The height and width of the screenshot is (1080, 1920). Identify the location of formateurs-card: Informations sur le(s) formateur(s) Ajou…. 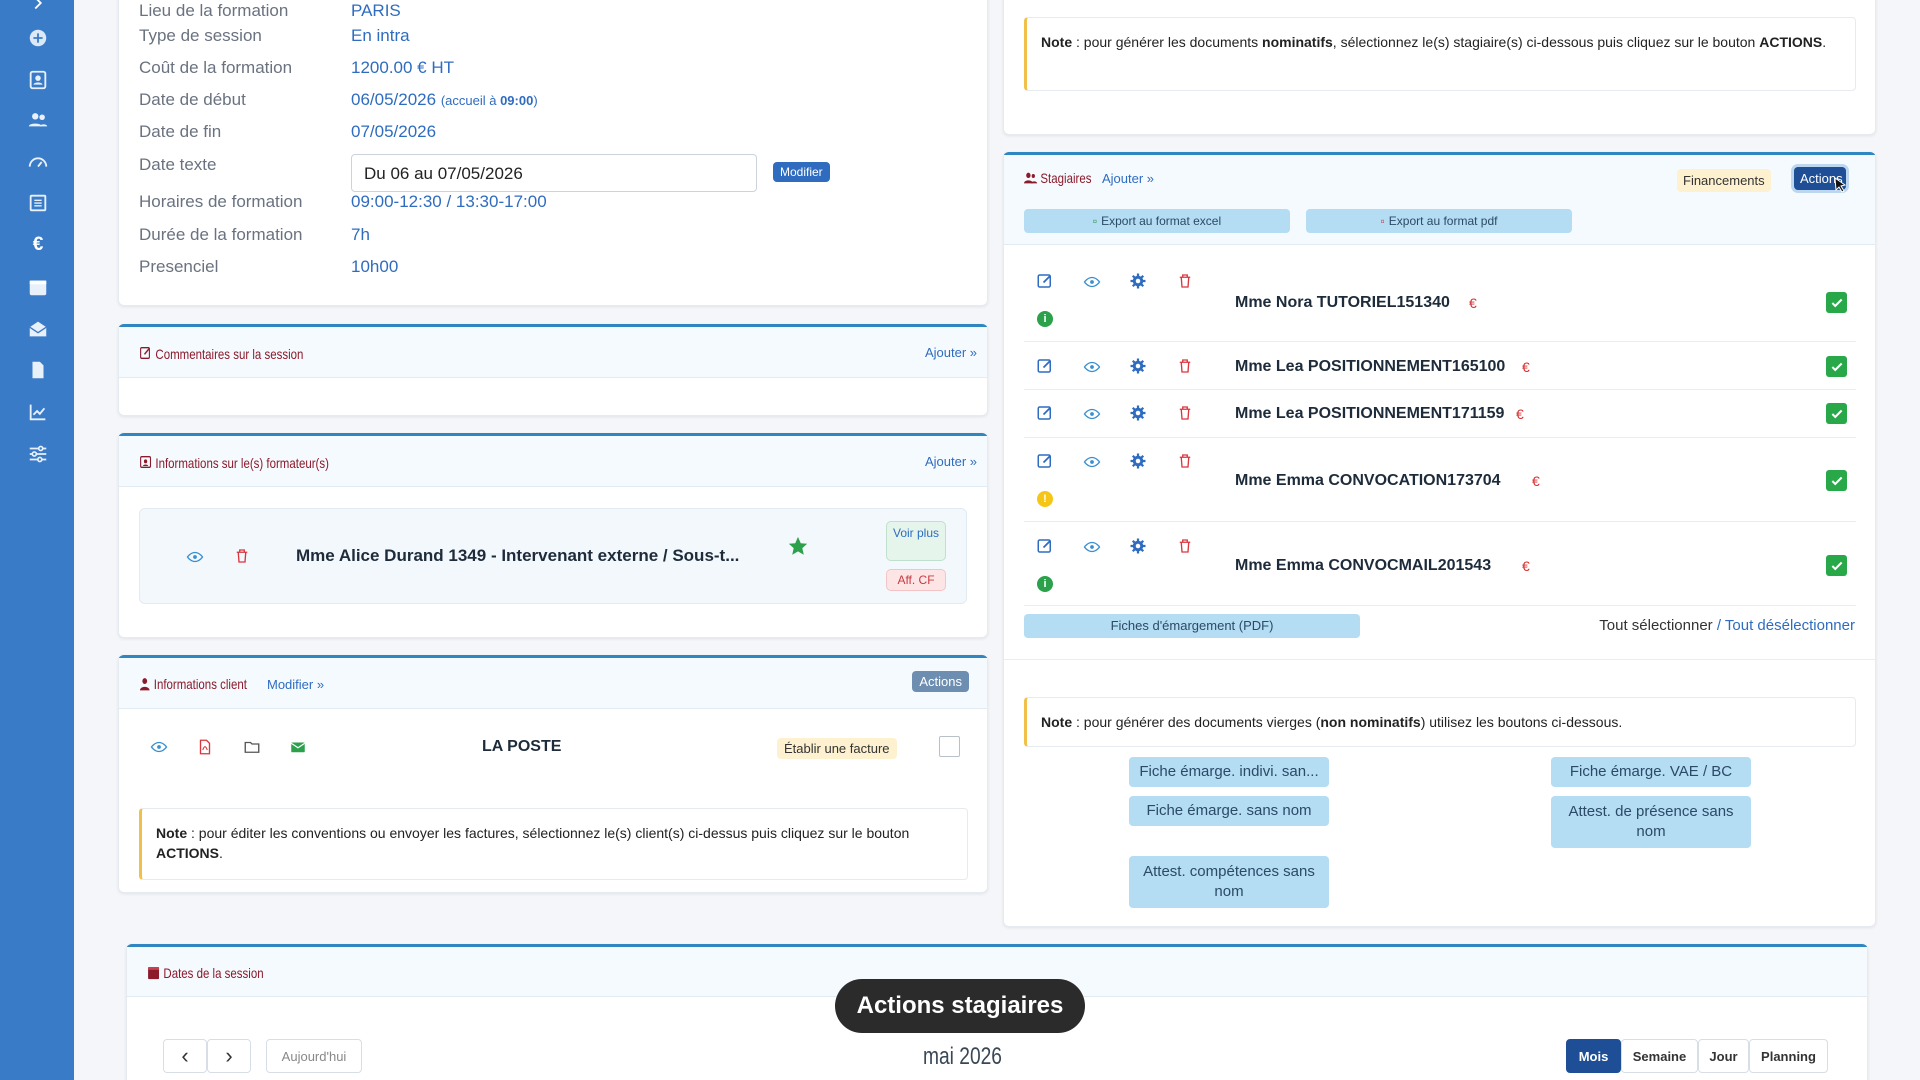
(553, 535).